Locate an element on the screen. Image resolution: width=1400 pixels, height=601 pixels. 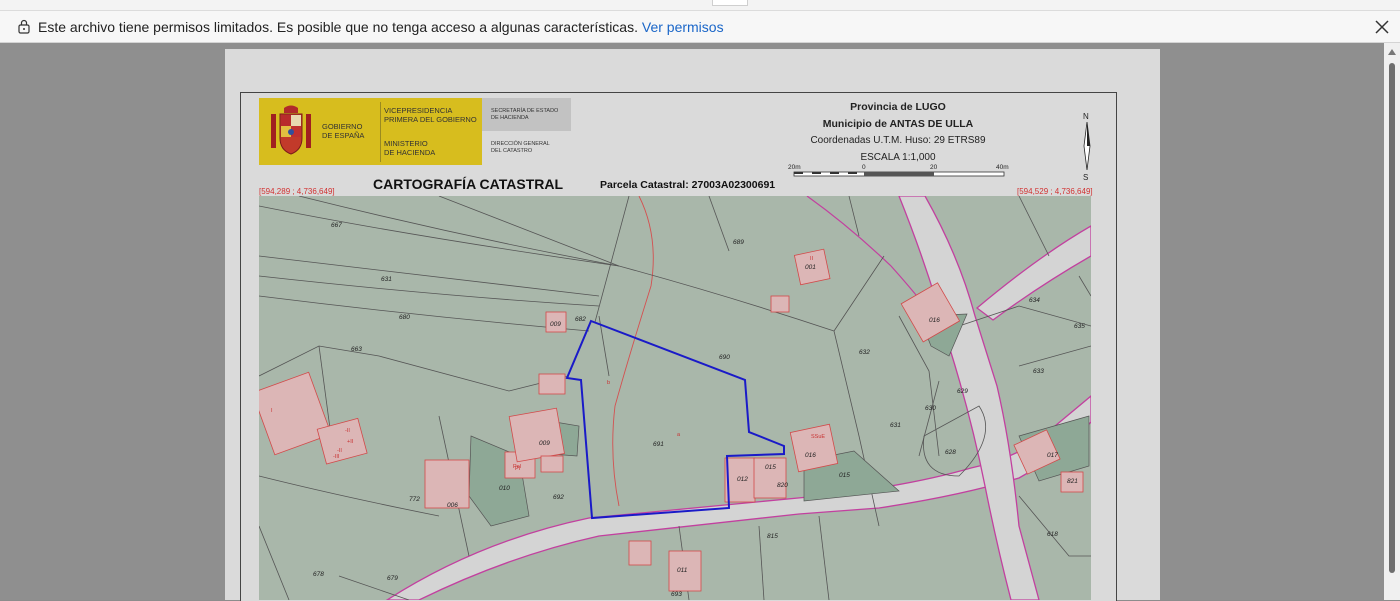
secretaria-label: SECRETARÍA DE ESTADO DE HACIENDA is located at coordinates (524, 115).